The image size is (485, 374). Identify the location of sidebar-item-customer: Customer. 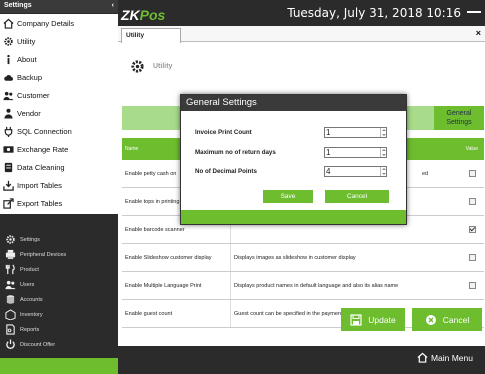
(59, 95).